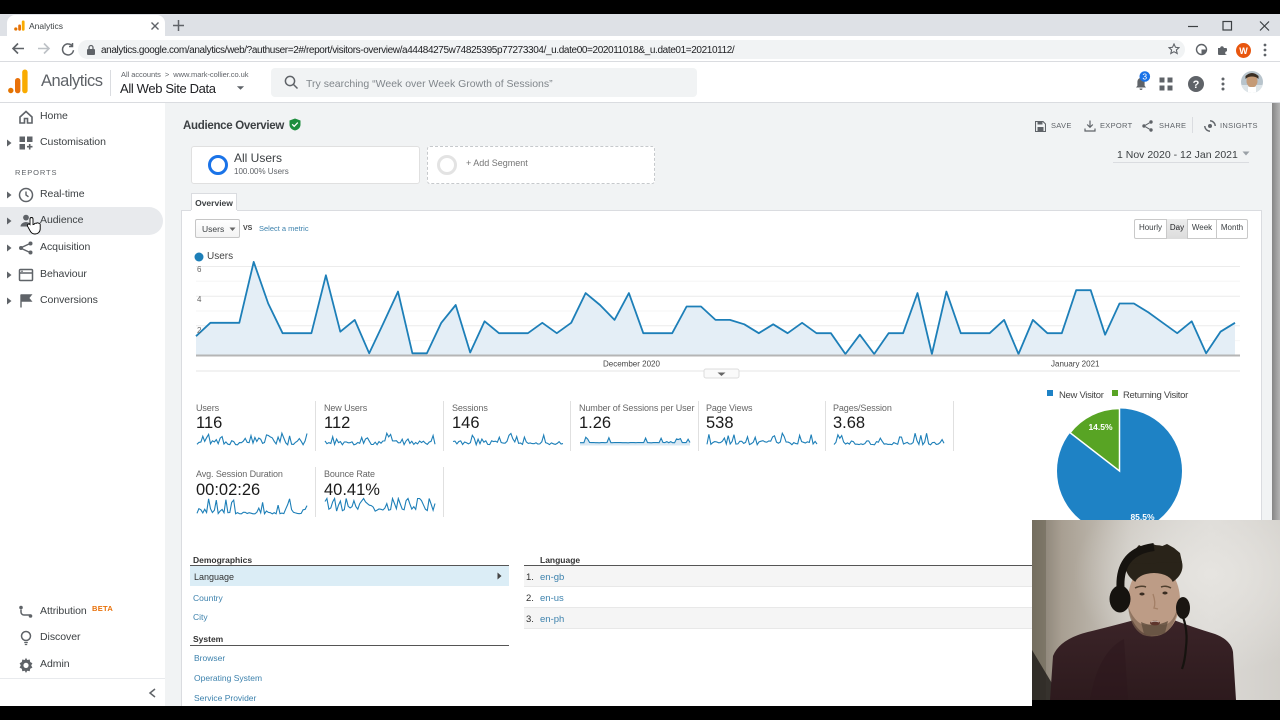 This screenshot has height=720, width=1280. What do you see at coordinates (199, 330) in the screenshot?
I see `svg-text: 2` at bounding box center [199, 330].